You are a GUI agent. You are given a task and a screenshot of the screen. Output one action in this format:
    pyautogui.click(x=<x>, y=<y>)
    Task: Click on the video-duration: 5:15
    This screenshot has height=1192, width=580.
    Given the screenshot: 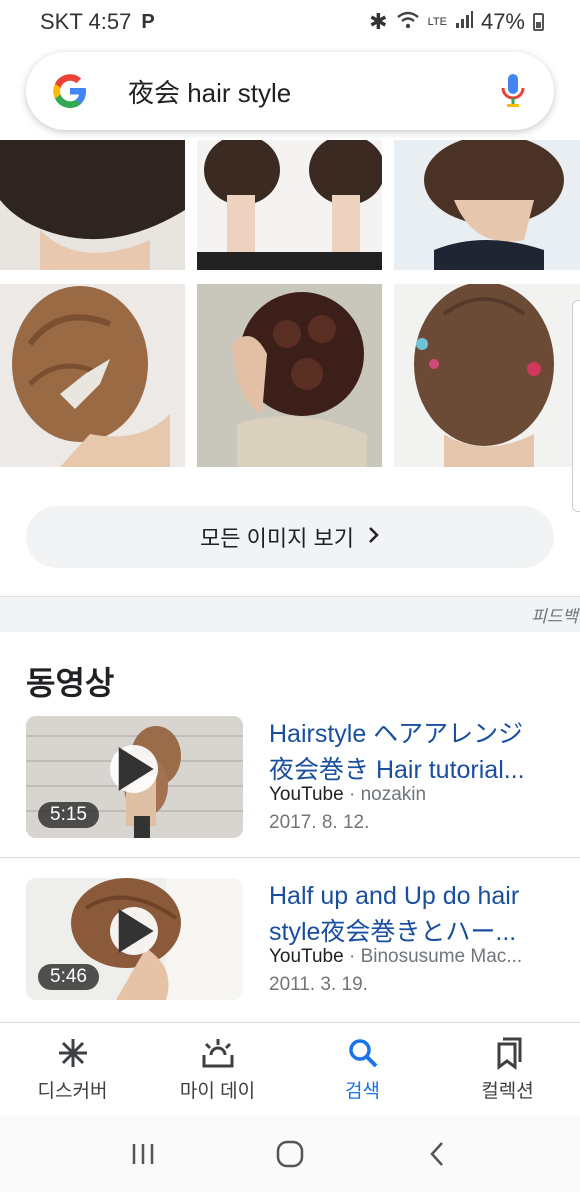 What is the action you would take?
    pyautogui.click(x=68, y=815)
    